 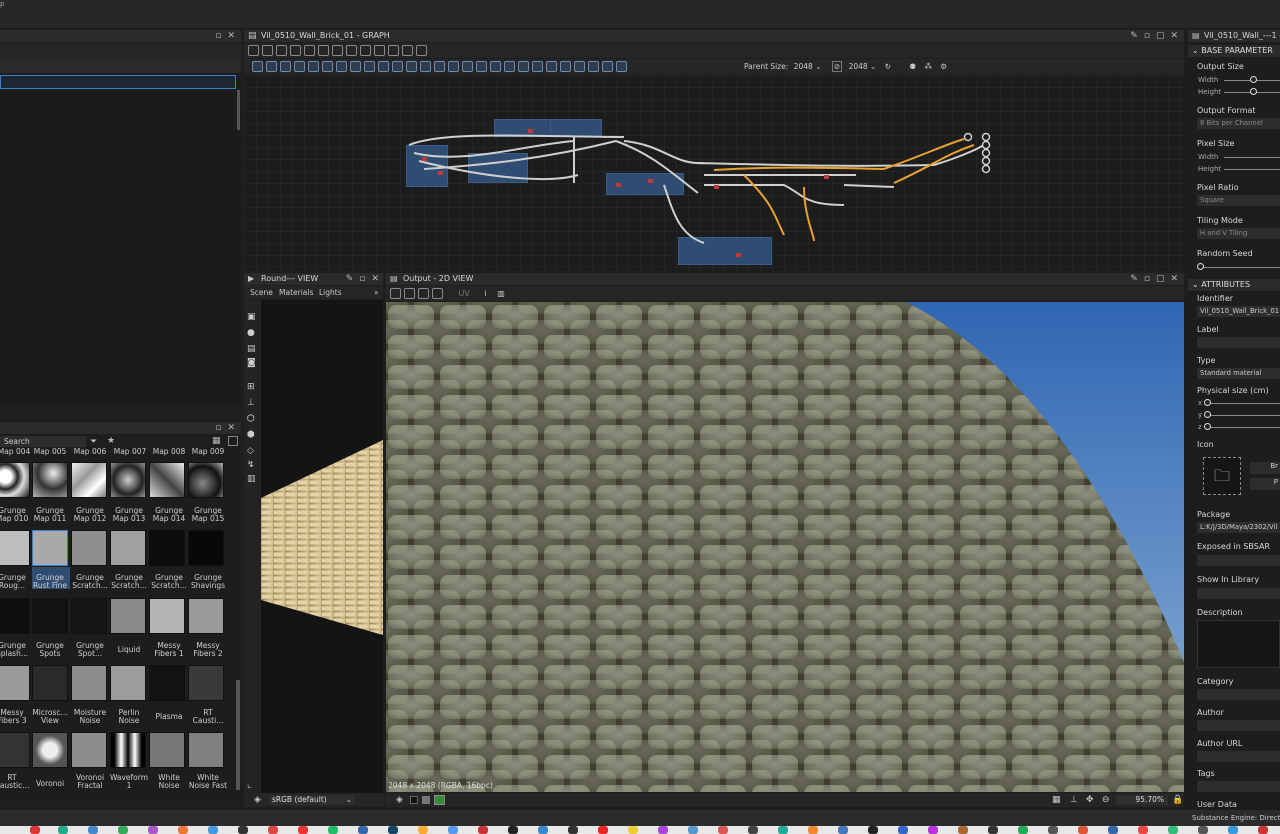 I want to click on section-attributes: ⌄ ATTRIBUTES, so click(x=1234, y=285).